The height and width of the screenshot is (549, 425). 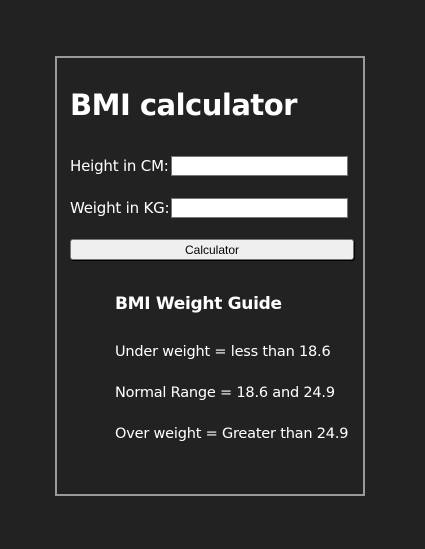 I want to click on height-input, so click(x=259, y=166).